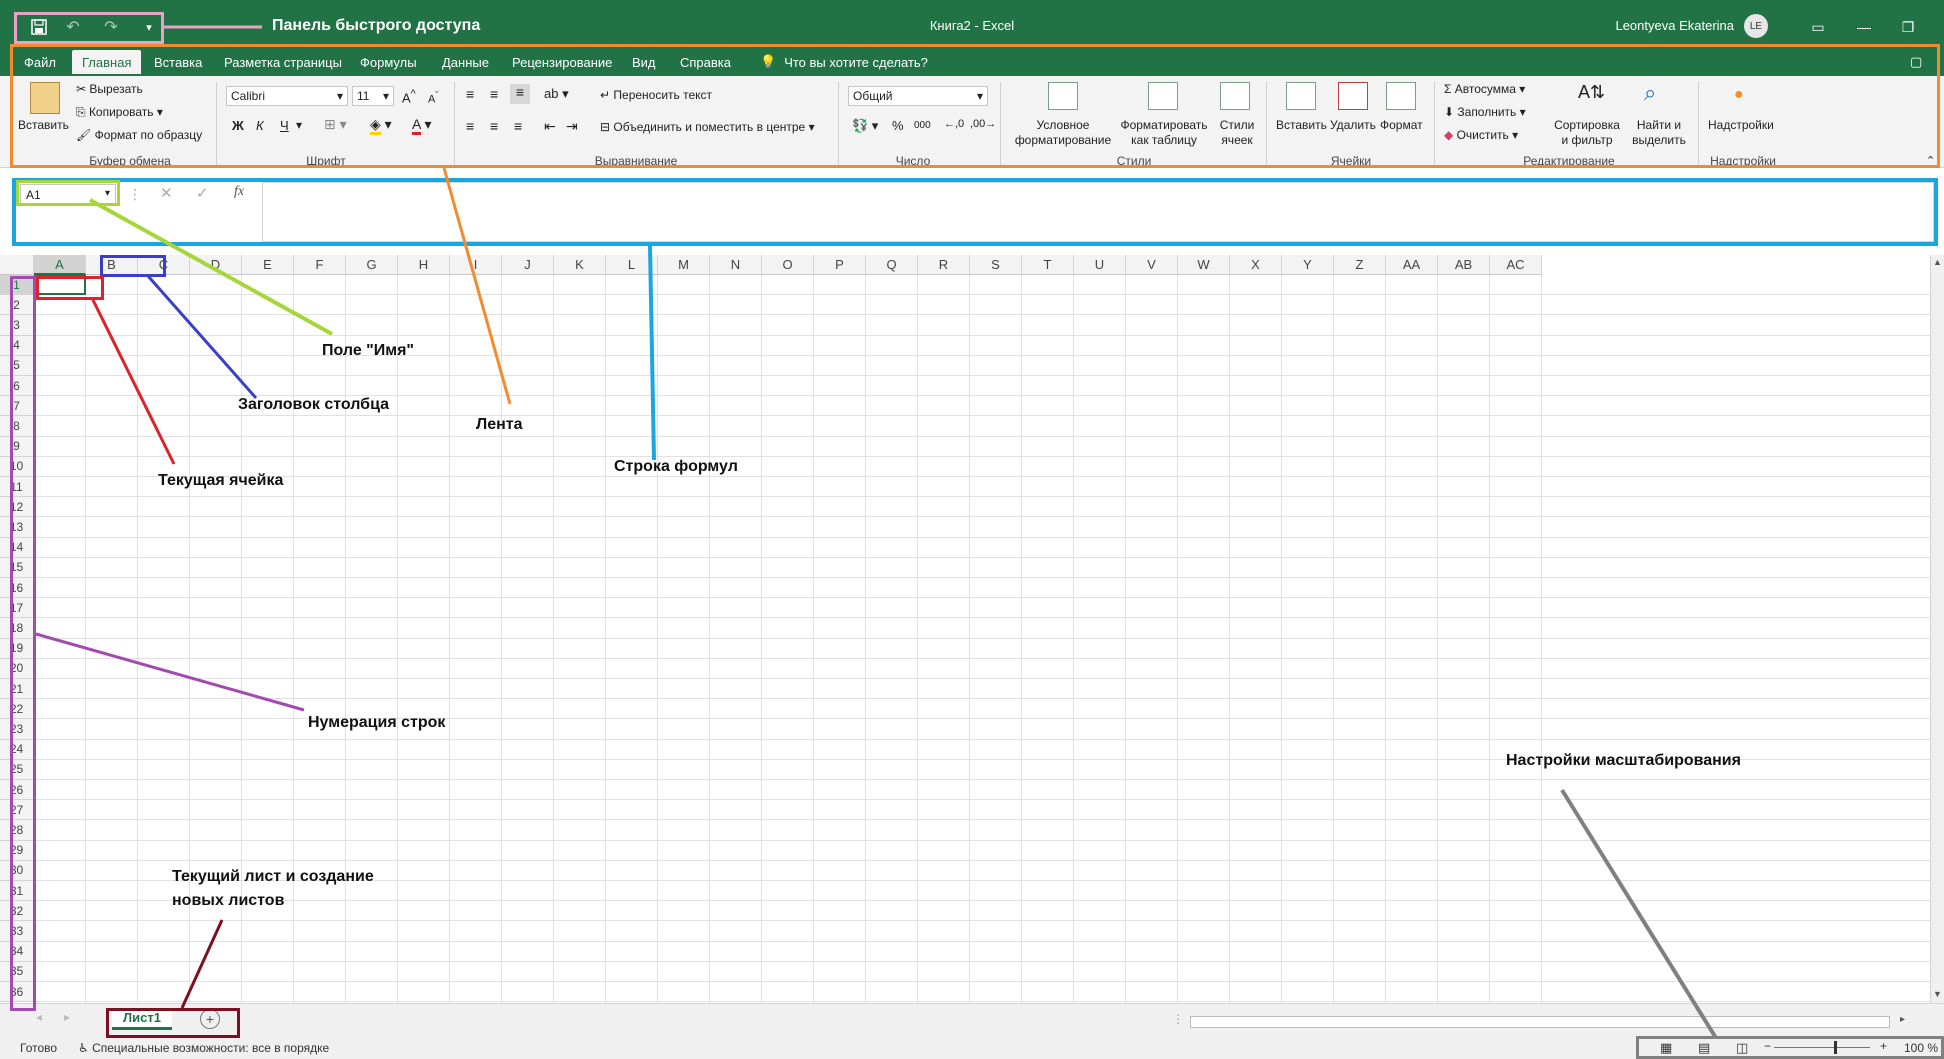 This screenshot has width=1944, height=1059. What do you see at coordinates (975, 212) in the screenshot?
I see `annotation-box-formula-bar` at bounding box center [975, 212].